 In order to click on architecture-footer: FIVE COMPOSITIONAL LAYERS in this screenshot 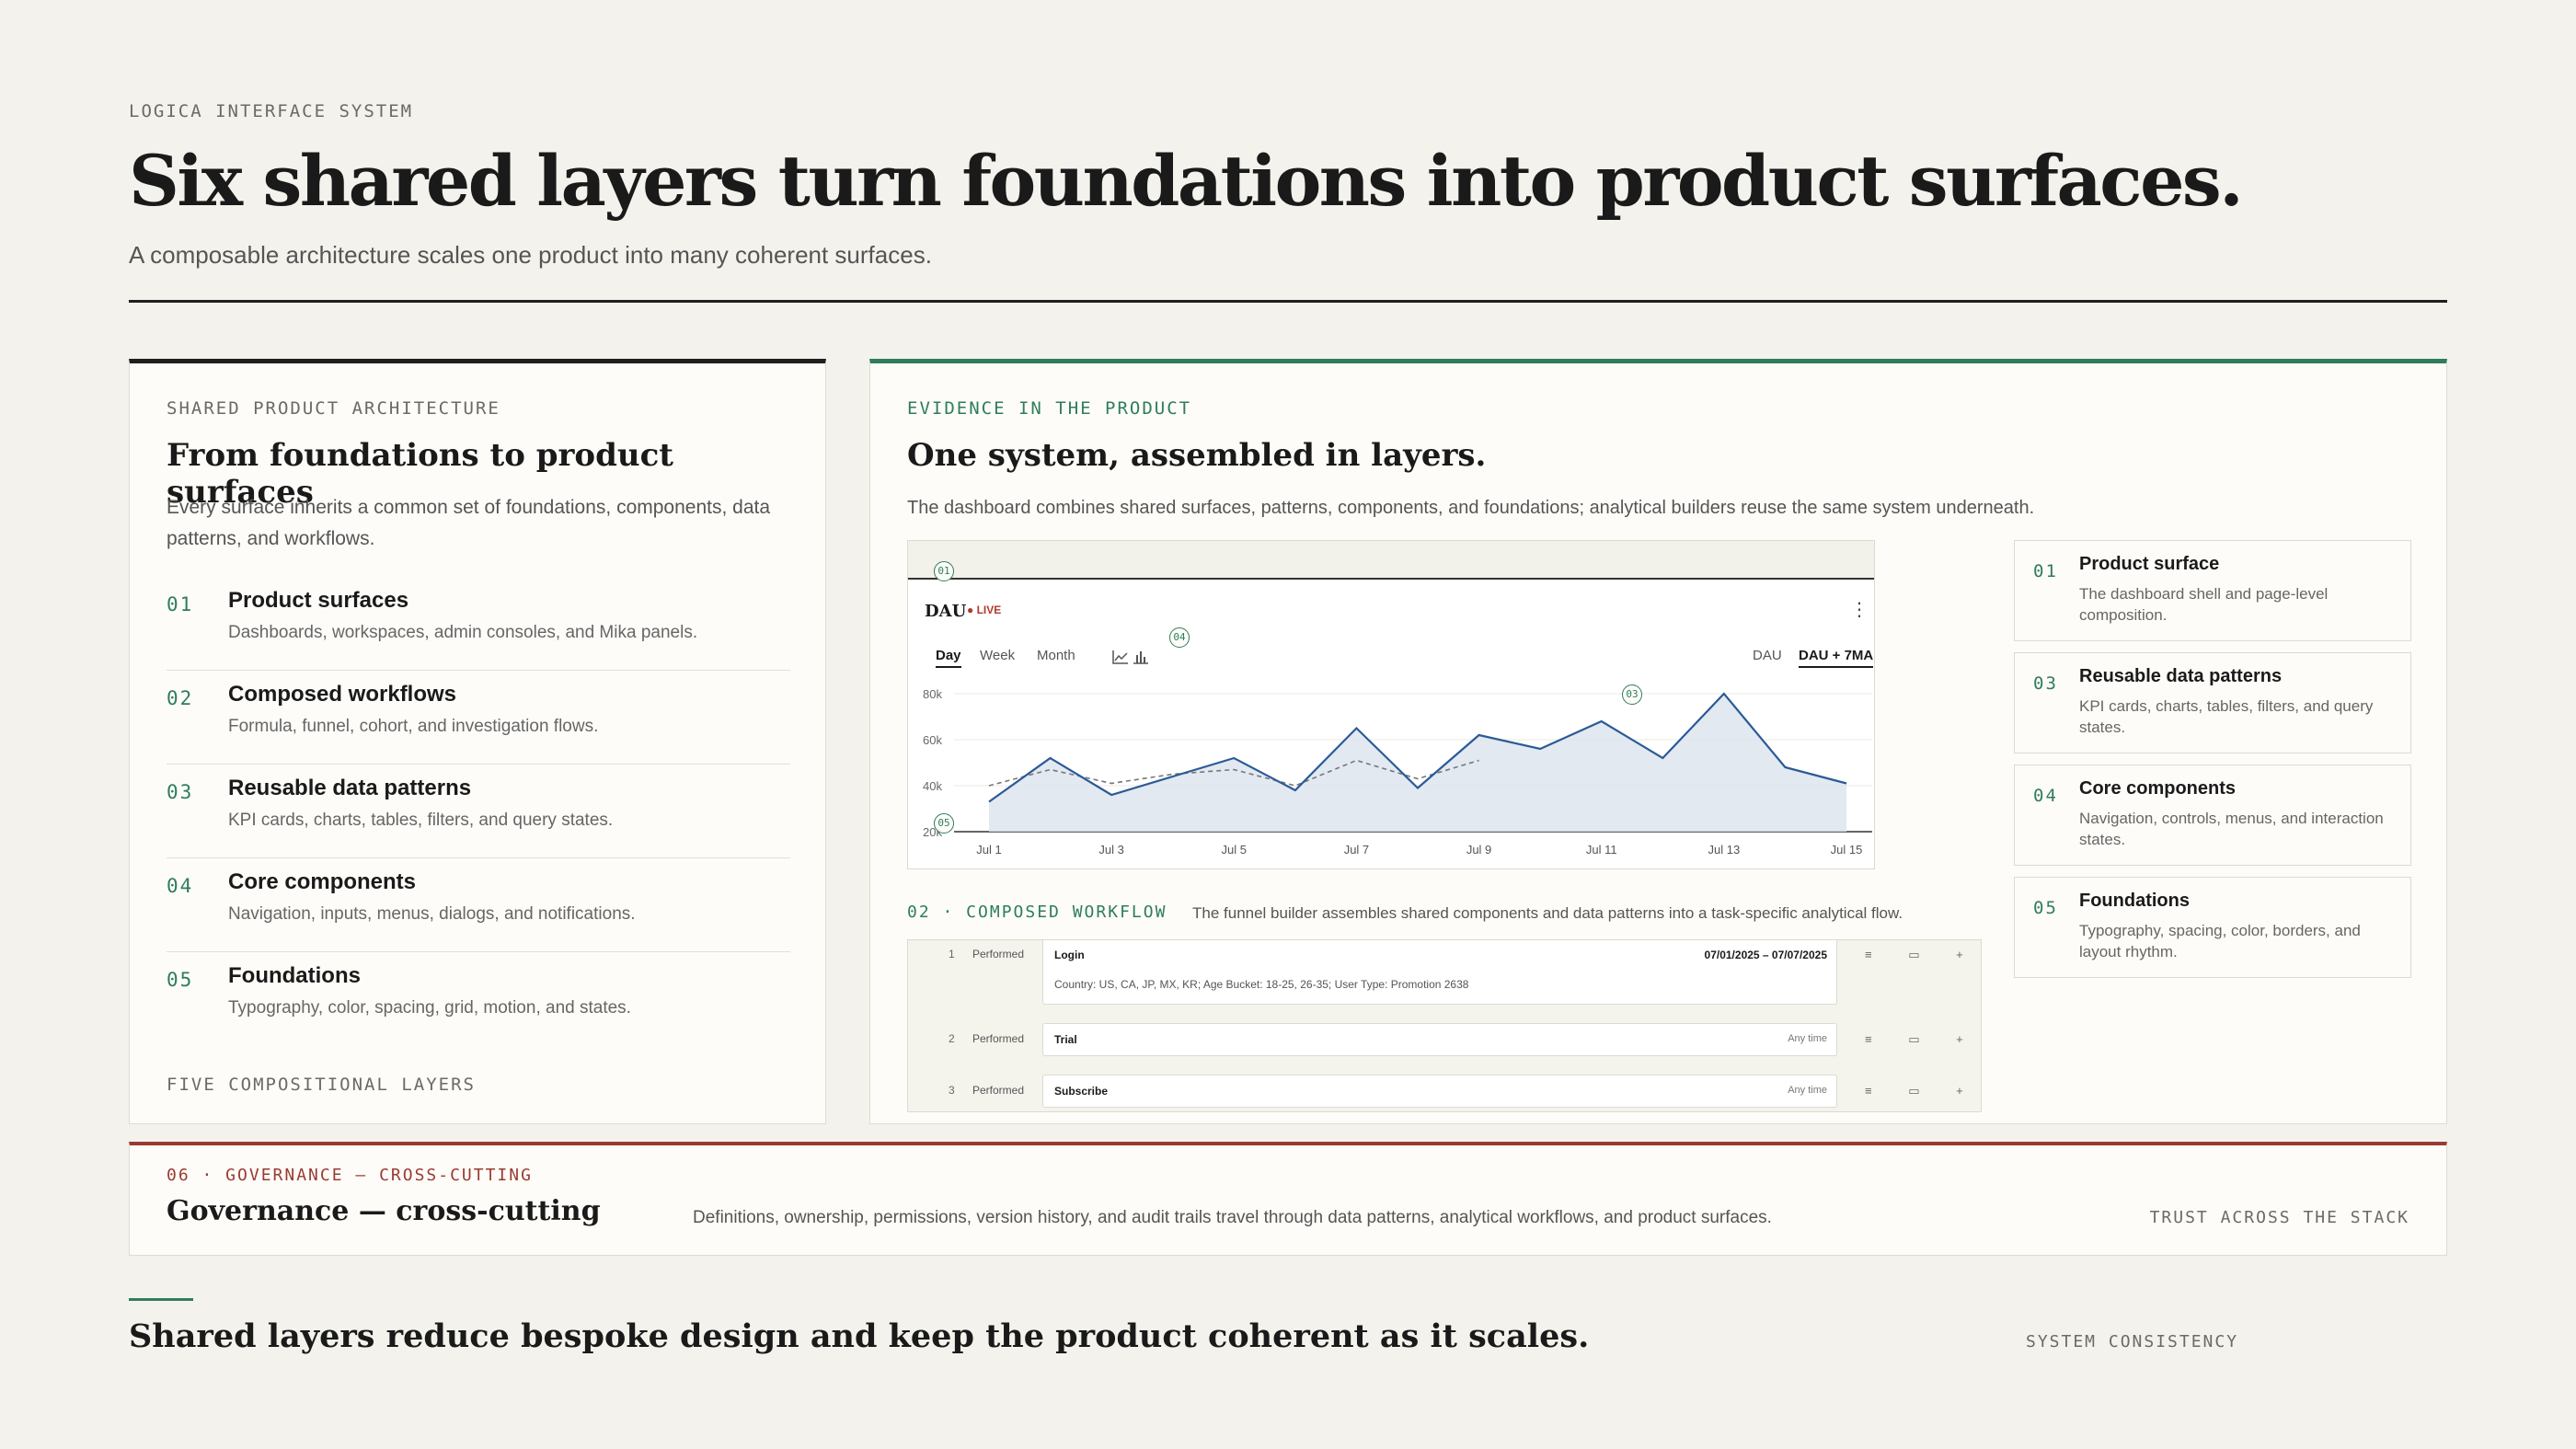, I will do `click(321, 1085)`.